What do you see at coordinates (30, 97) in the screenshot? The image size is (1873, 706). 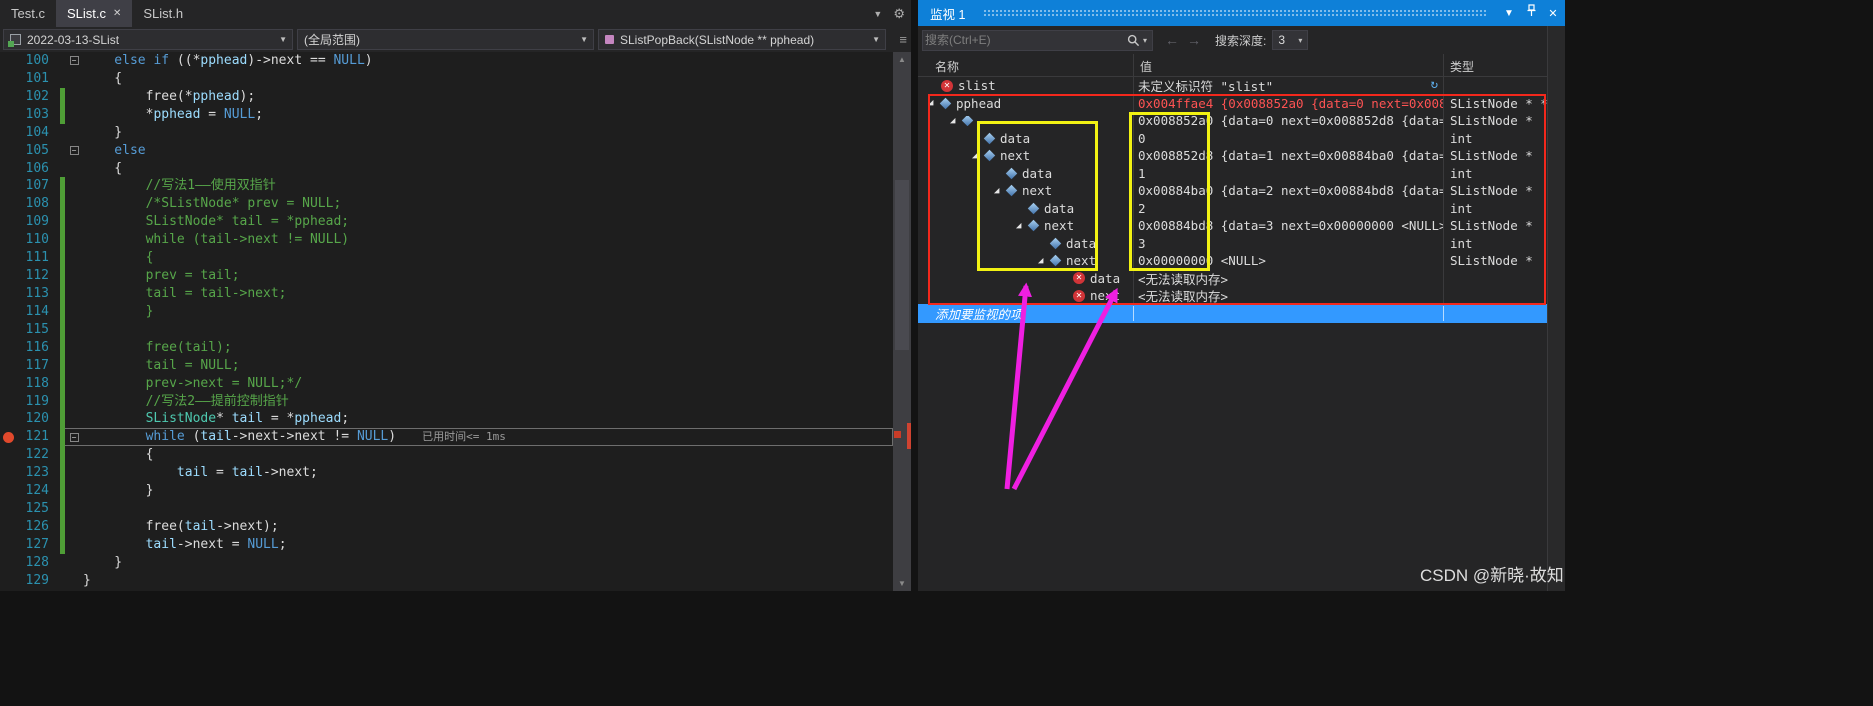 I see `line-number: 102` at bounding box center [30, 97].